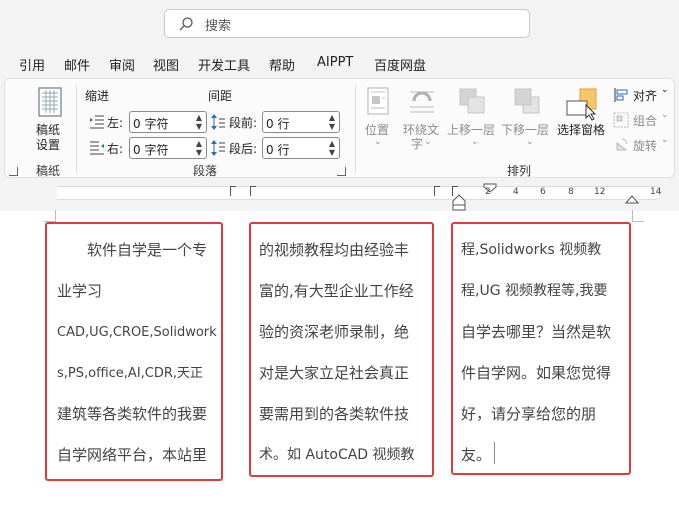  I want to click on ruler-tick: 8, so click(571, 192).